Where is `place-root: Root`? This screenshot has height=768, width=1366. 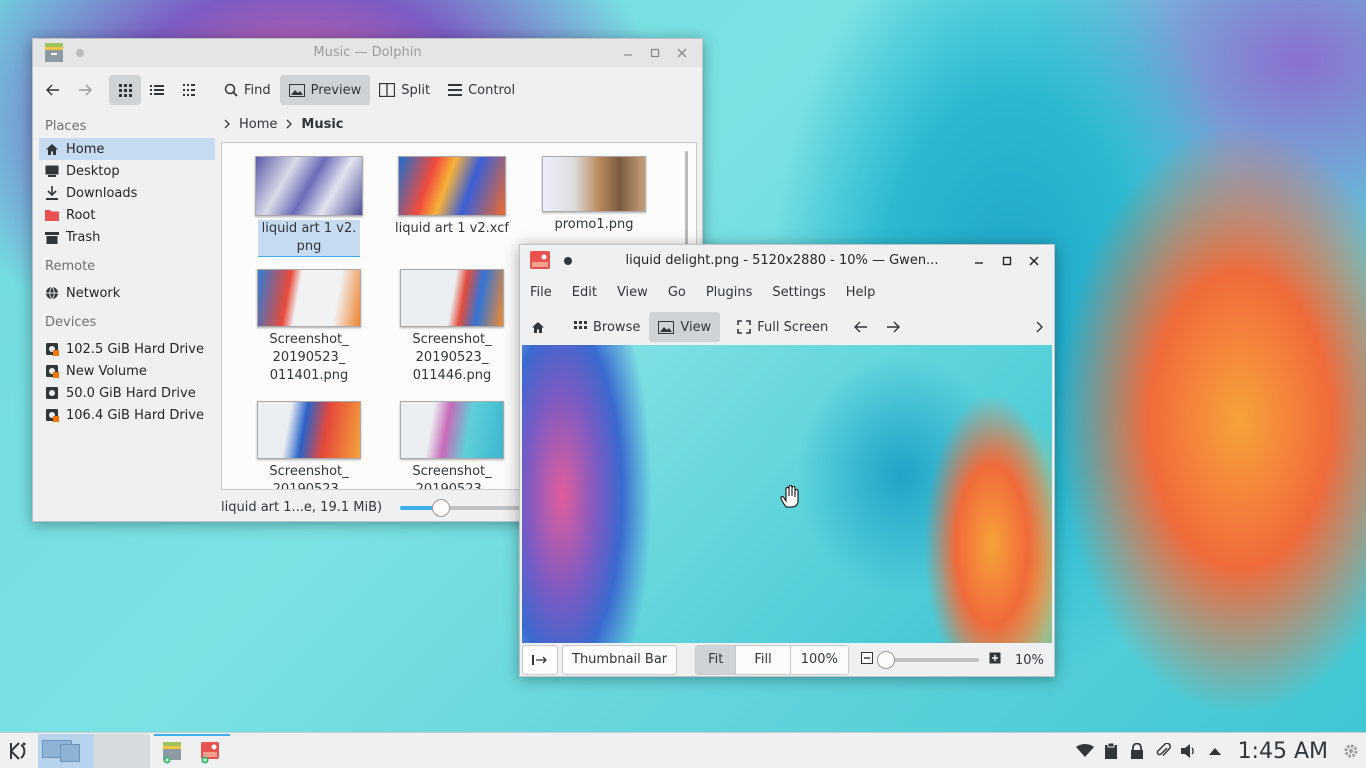 place-root: Root is located at coordinates (127, 215).